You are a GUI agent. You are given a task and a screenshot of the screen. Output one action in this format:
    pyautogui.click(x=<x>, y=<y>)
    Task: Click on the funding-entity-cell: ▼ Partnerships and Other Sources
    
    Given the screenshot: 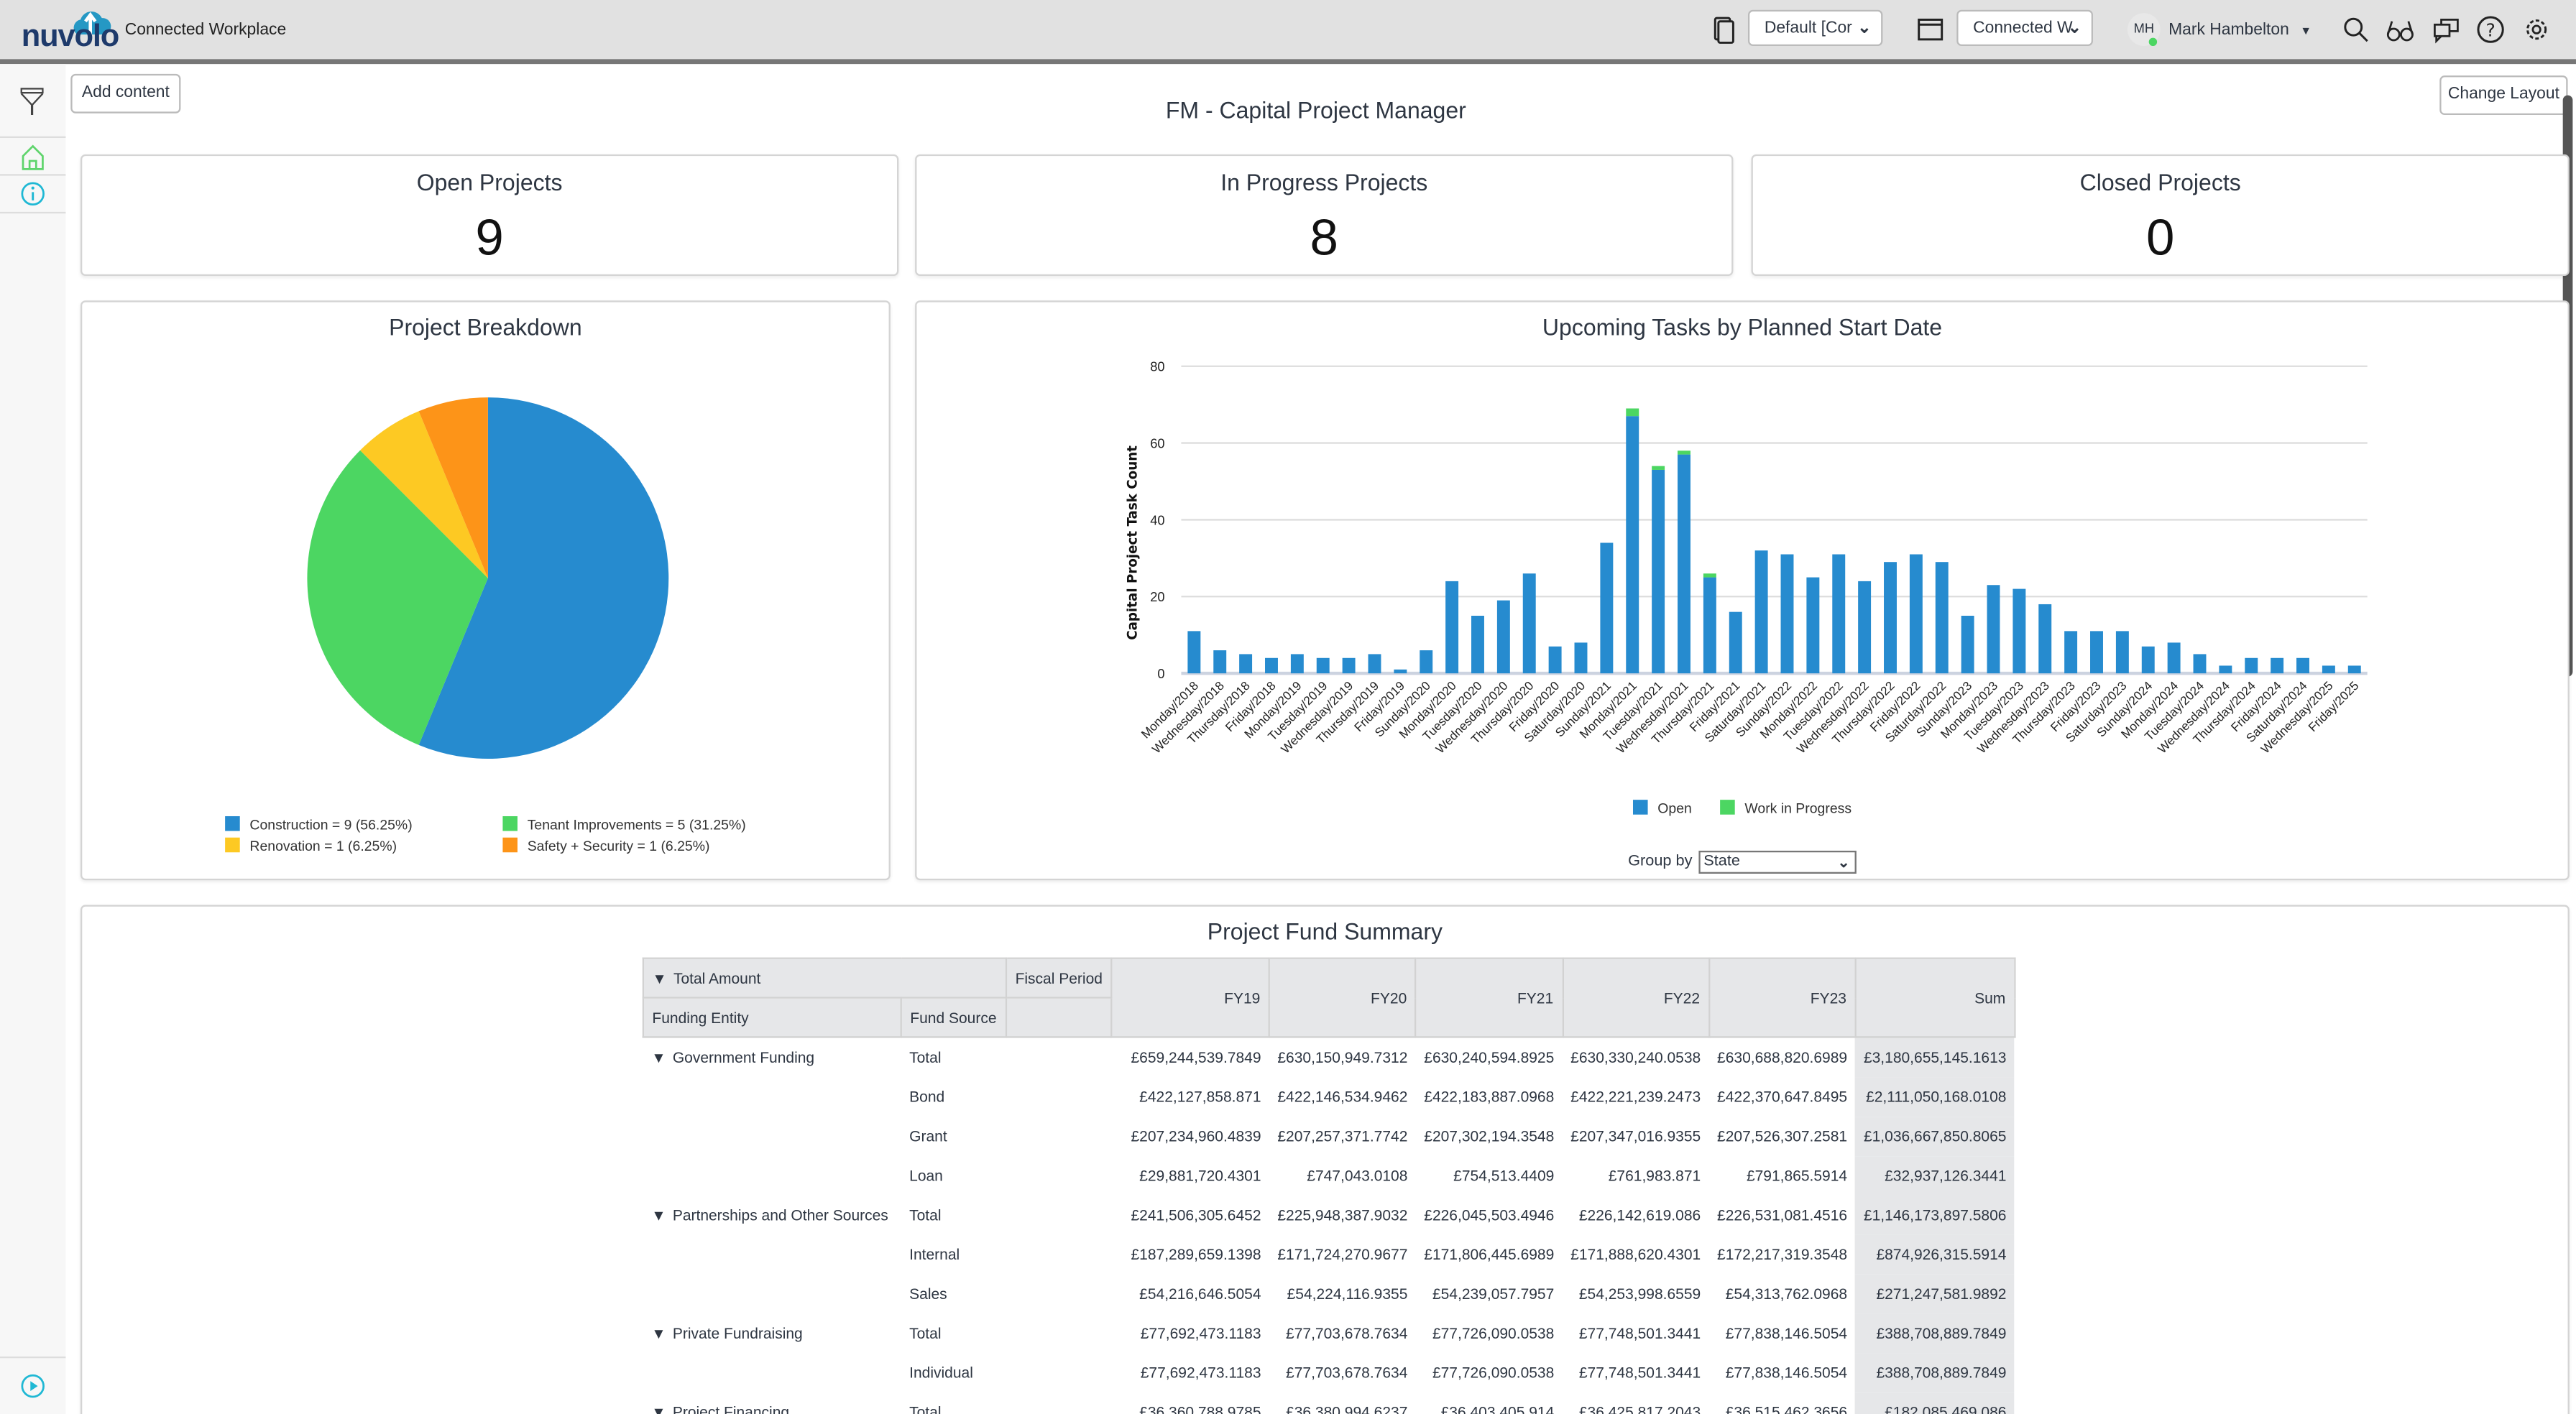 What is the action you would take?
    pyautogui.click(x=772, y=1214)
    